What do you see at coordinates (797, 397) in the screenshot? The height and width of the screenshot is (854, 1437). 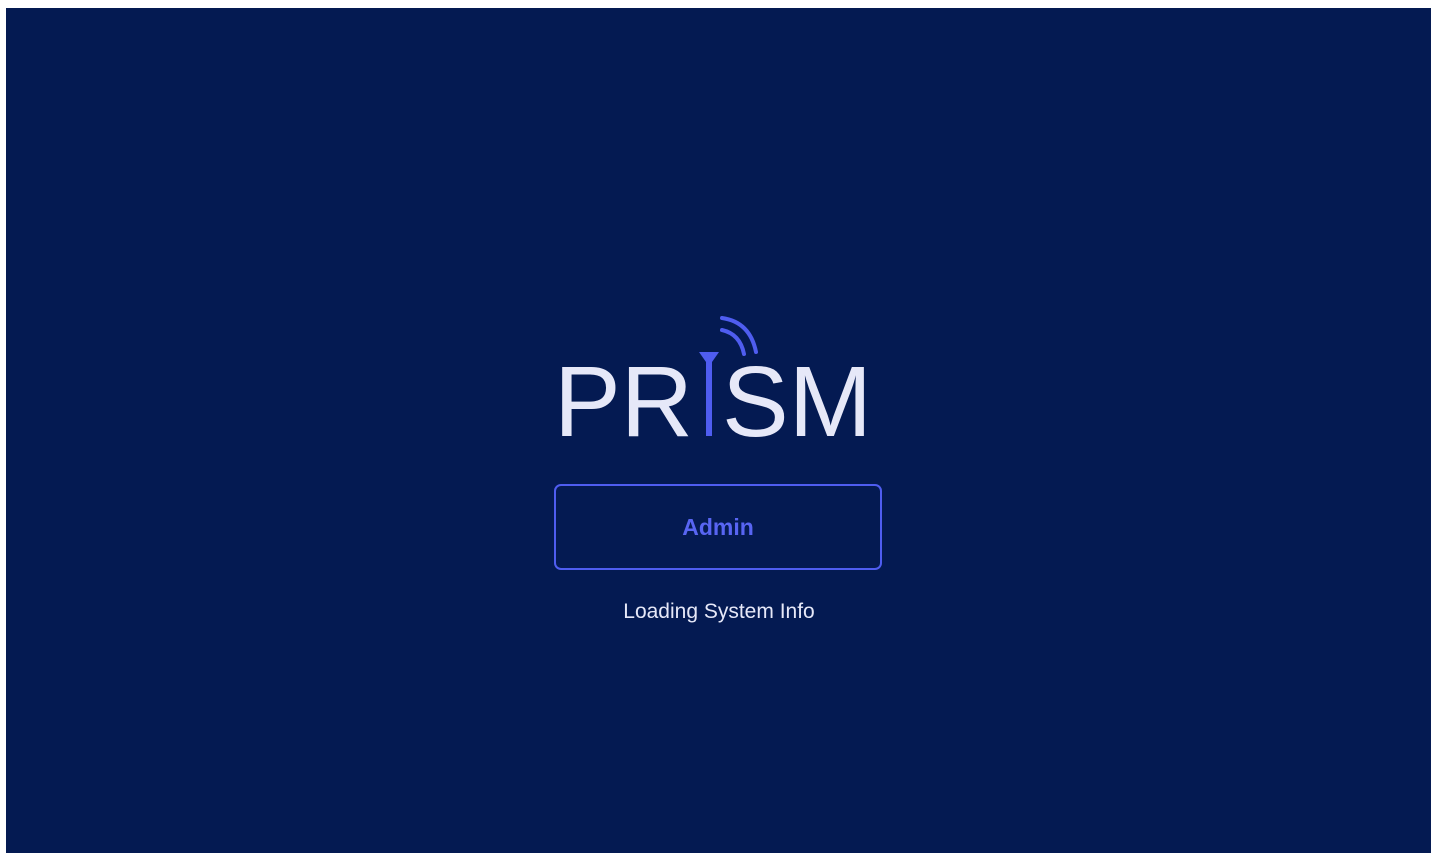 I see `svg-text: SM` at bounding box center [797, 397].